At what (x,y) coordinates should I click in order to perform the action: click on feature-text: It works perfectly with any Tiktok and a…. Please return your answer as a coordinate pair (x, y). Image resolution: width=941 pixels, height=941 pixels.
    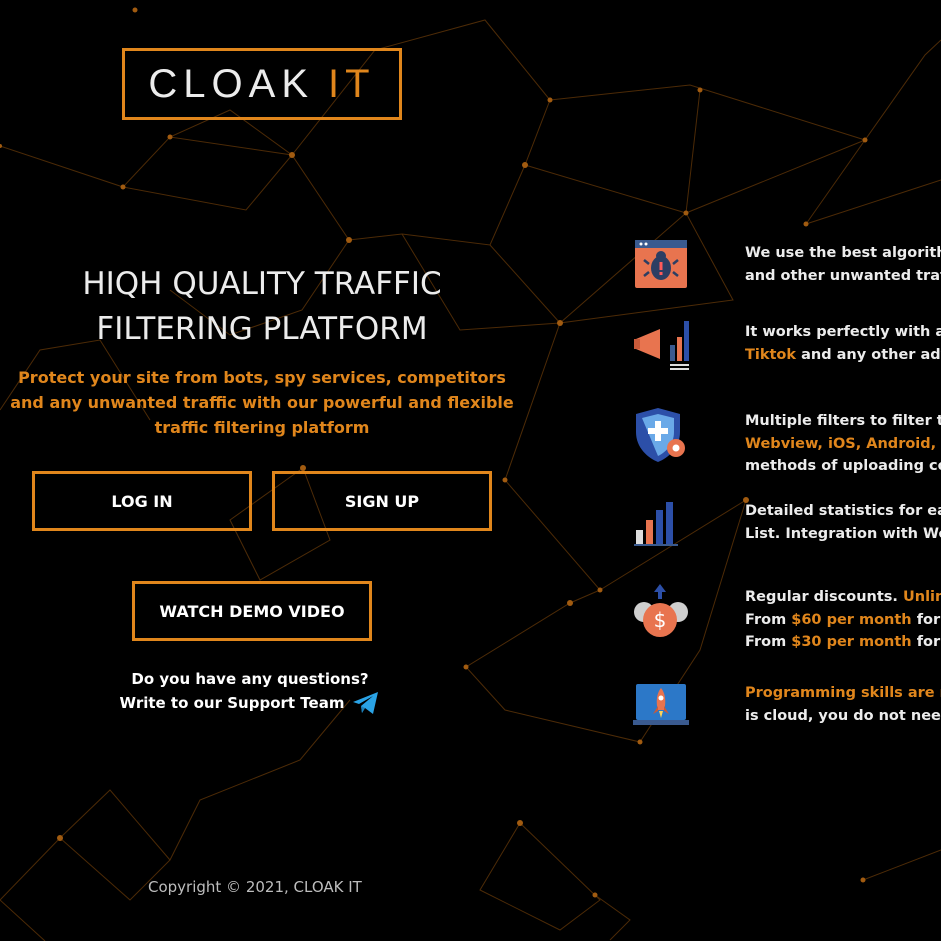
    Looking at the image, I should click on (843, 343).